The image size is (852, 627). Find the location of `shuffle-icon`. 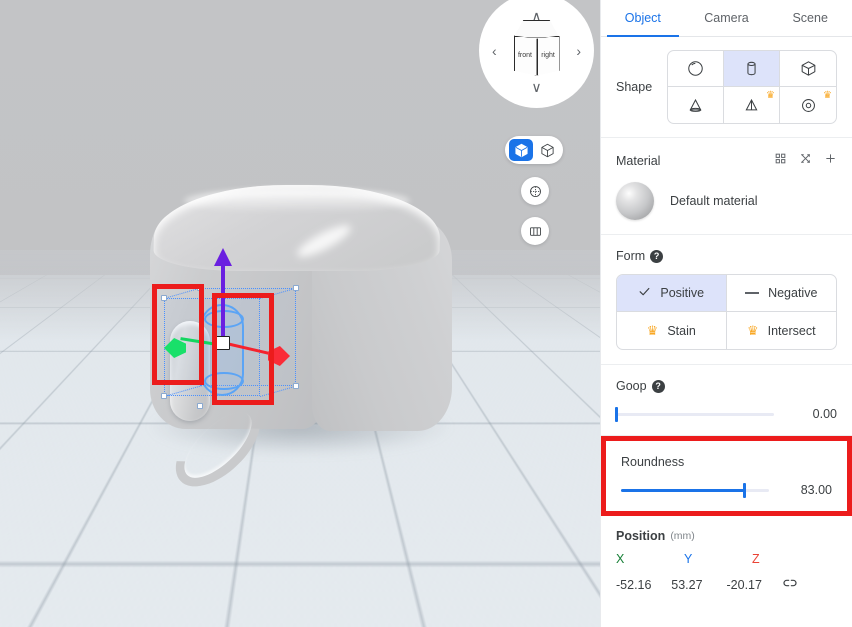

shuffle-icon is located at coordinates (805, 161).